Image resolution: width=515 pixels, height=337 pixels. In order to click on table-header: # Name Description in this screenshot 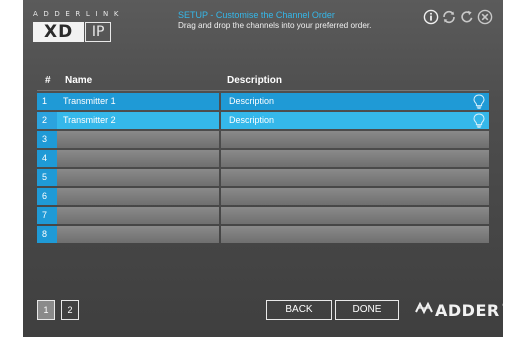, I will do `click(263, 81)`.